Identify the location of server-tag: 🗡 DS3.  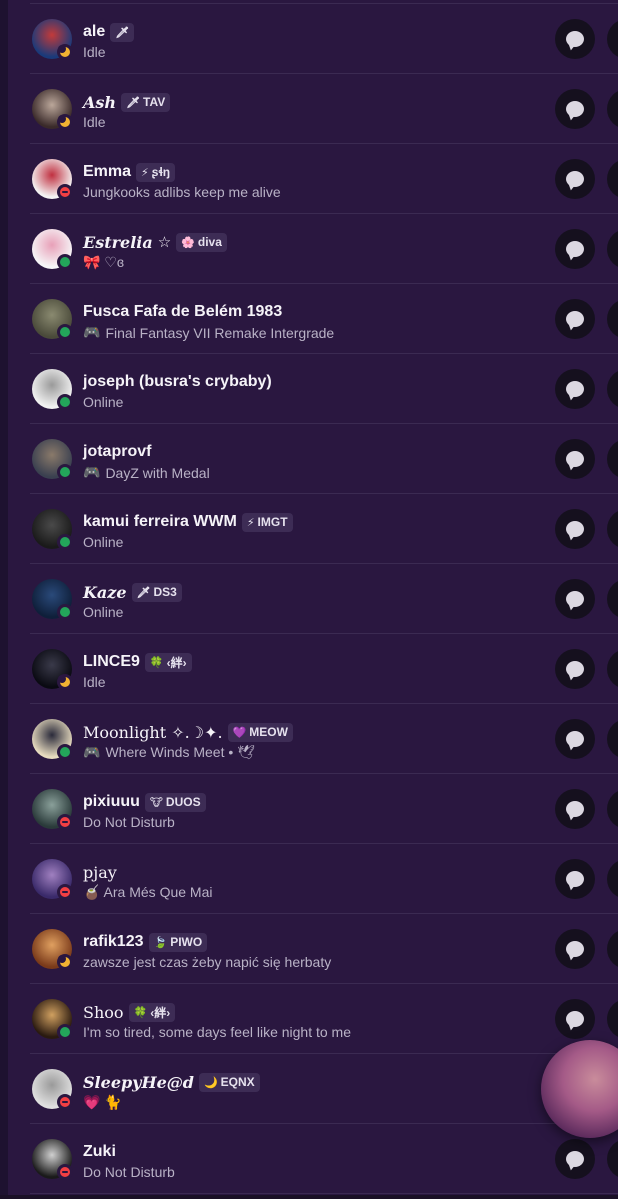
(156, 592).